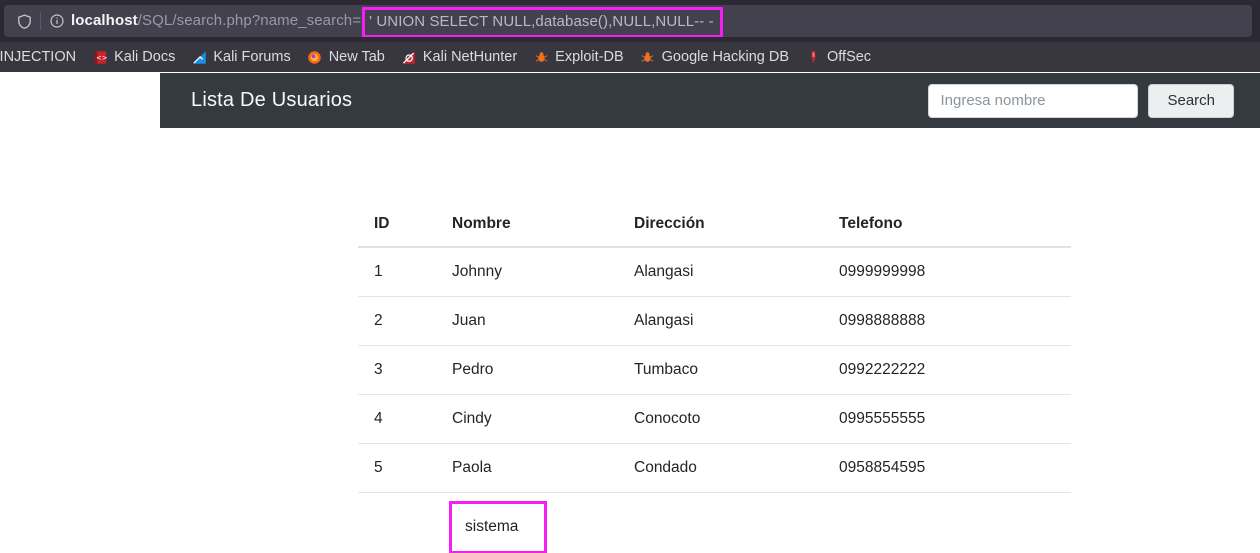  I want to click on table-row: 2 Juan Alangasi 0998888888, so click(714, 321).